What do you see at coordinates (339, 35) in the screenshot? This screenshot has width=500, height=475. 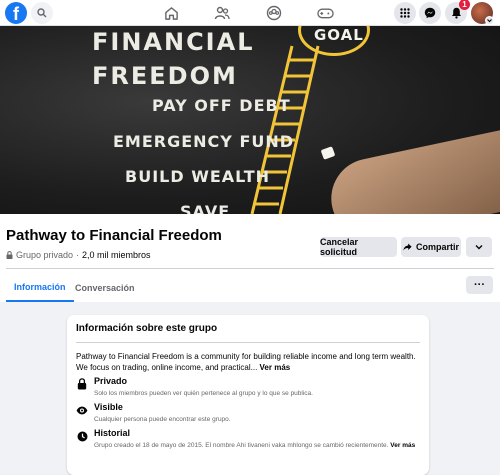 I see `cover-text-goal: GOAL` at bounding box center [339, 35].